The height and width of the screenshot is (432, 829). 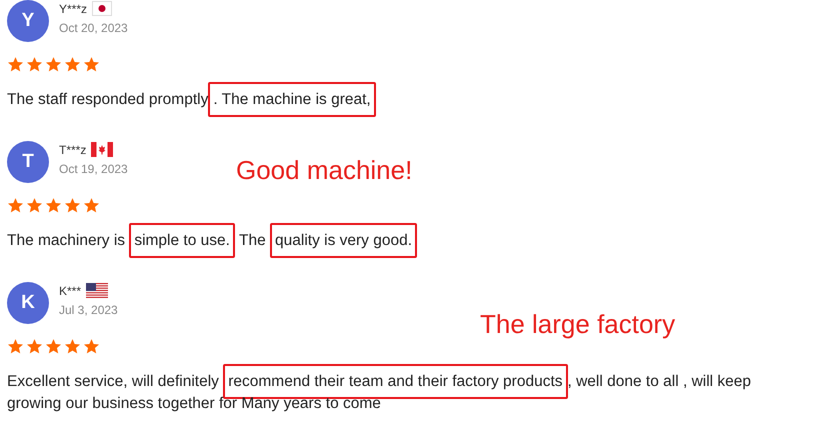 What do you see at coordinates (73, 9) in the screenshot?
I see `reviewer-name: Y***z` at bounding box center [73, 9].